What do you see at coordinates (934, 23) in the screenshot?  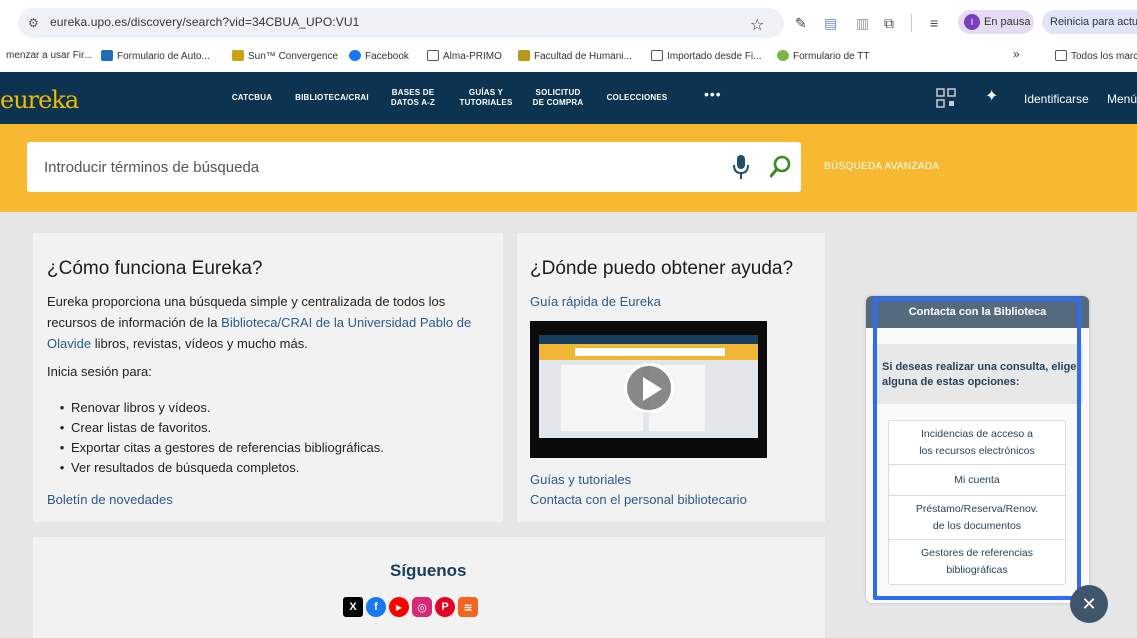 I see `media-controls-icon: ≡` at bounding box center [934, 23].